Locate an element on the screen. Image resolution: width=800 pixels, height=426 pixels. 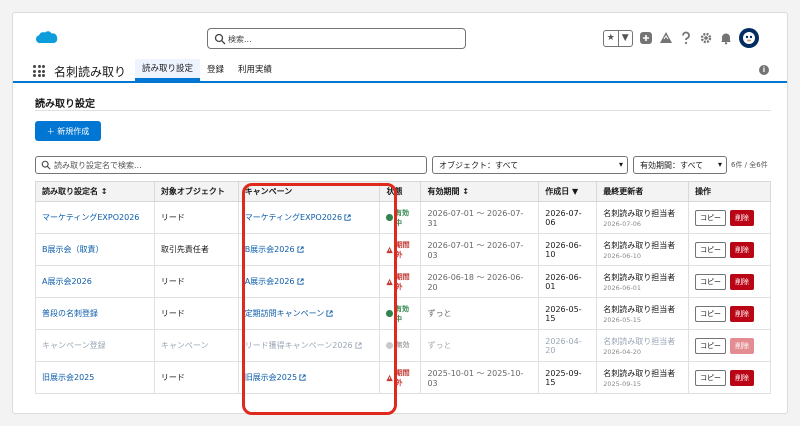
add-icon is located at coordinates (646, 38).